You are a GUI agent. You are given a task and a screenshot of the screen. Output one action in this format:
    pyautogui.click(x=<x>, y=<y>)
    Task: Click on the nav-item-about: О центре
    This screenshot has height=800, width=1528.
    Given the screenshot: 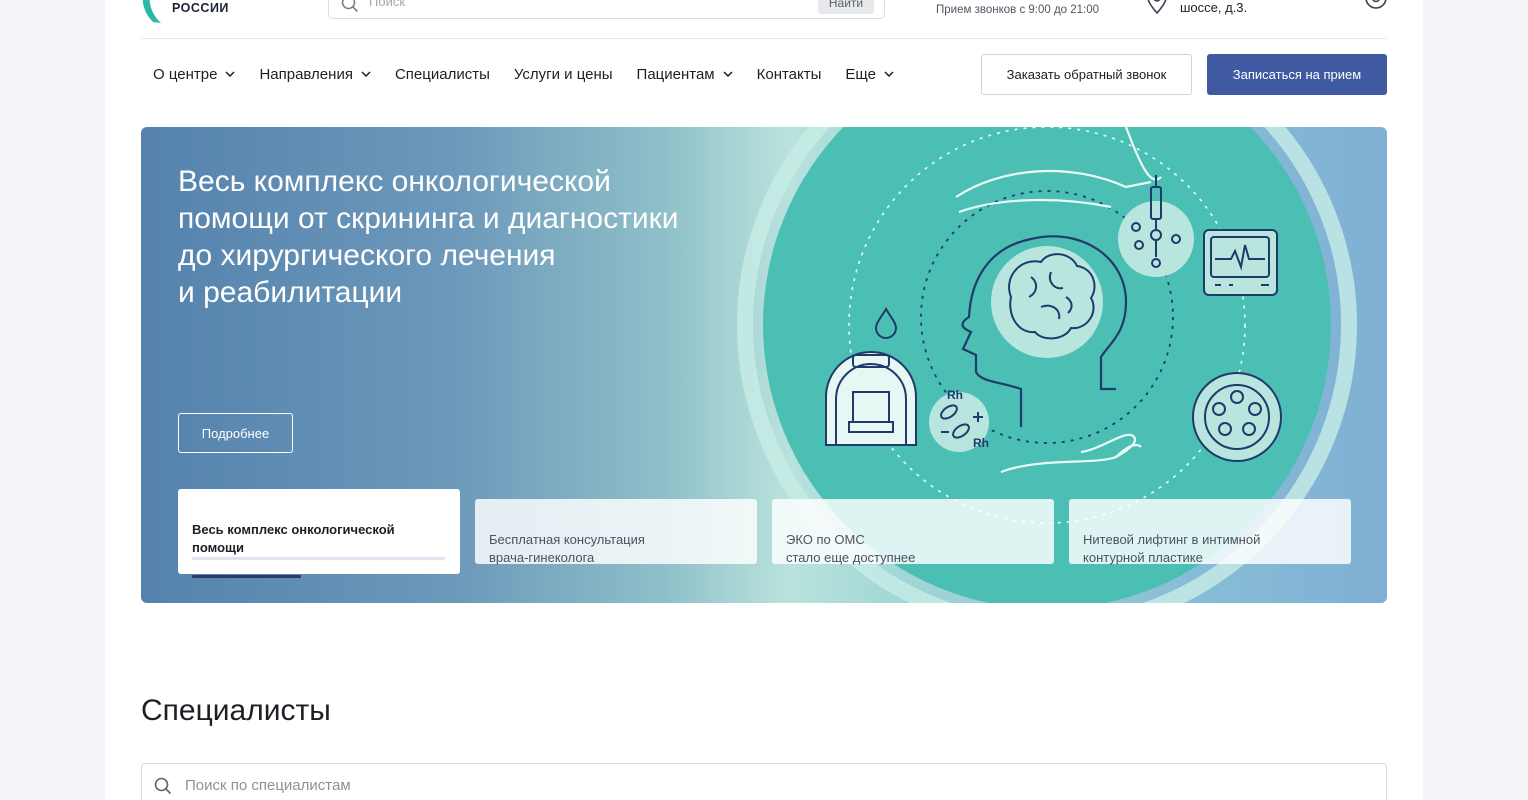 What is the action you would take?
    pyautogui.click(x=194, y=74)
    